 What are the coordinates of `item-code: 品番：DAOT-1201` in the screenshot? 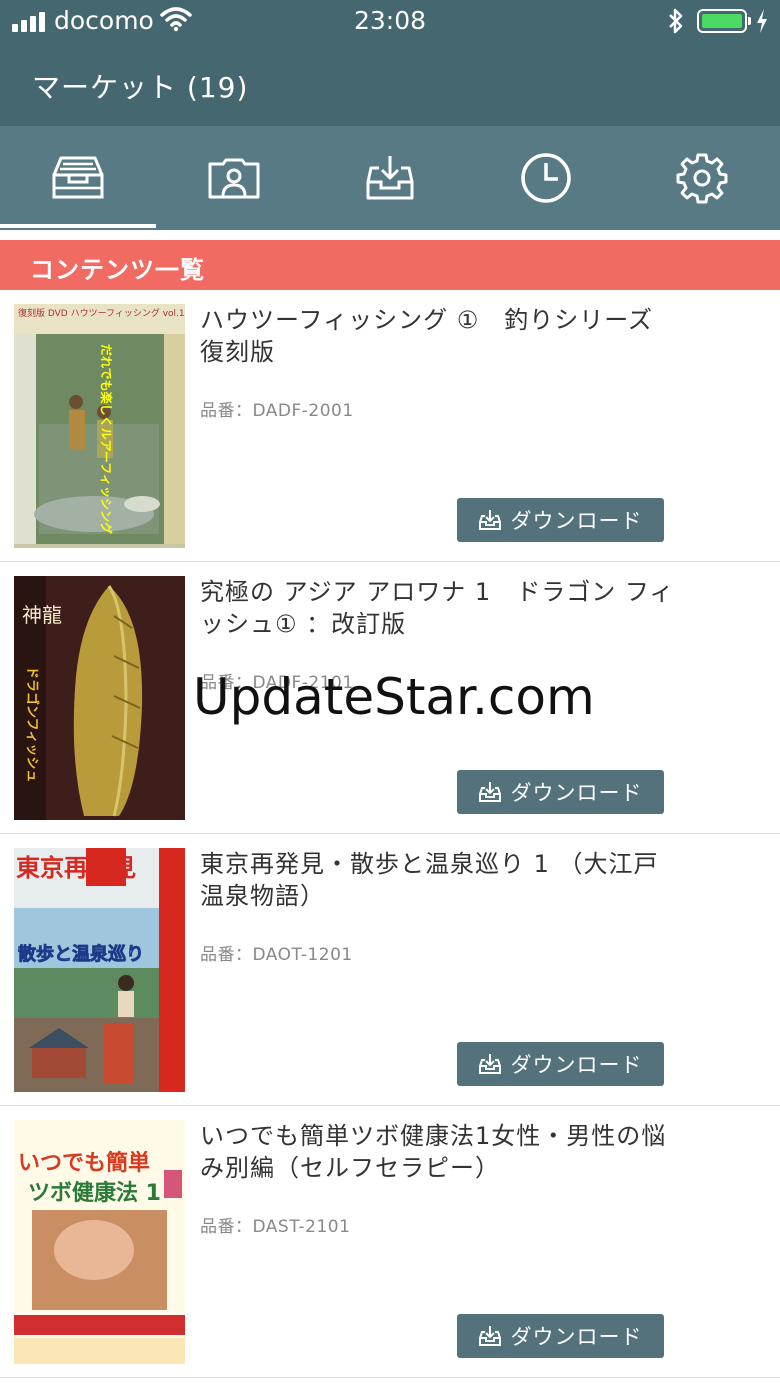 It's located at (276, 955).